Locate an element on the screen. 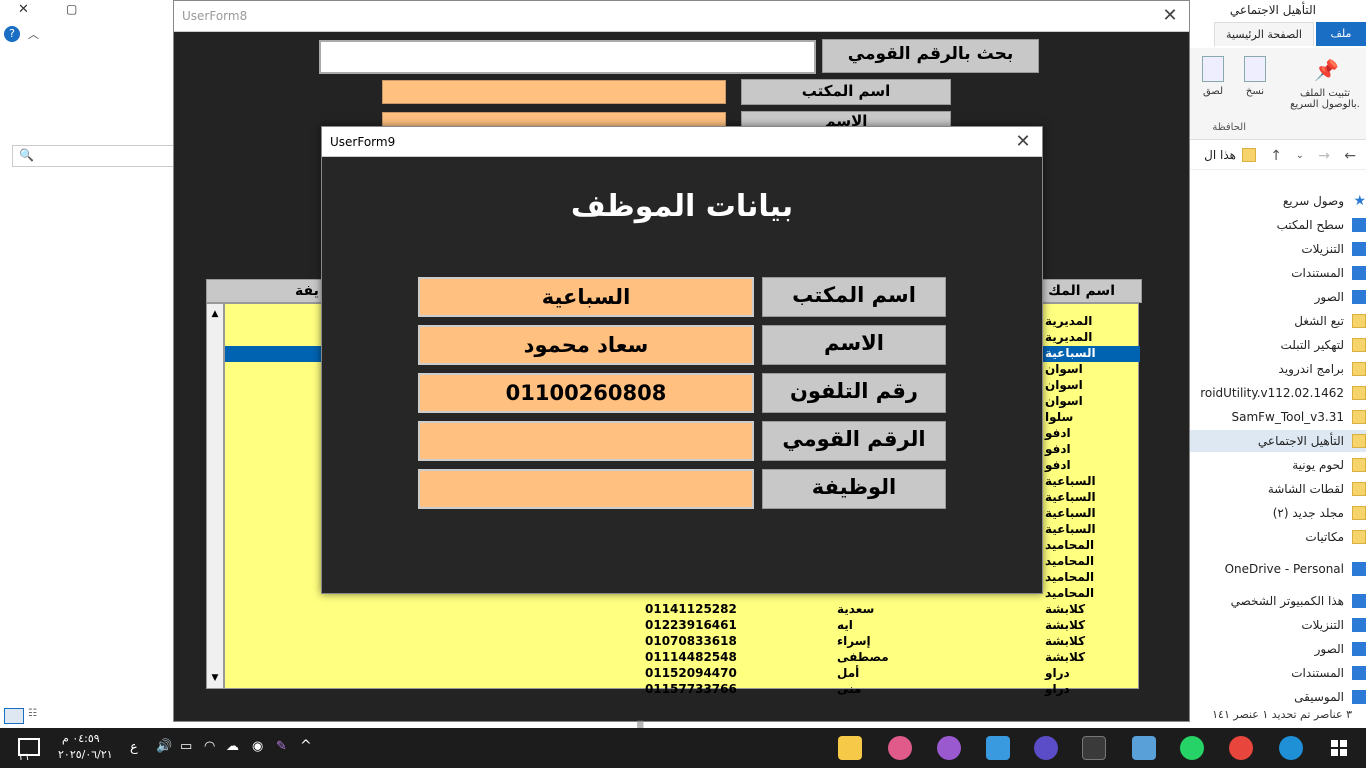  nav-item: ★ وصول سريع is located at coordinates (1278, 201).